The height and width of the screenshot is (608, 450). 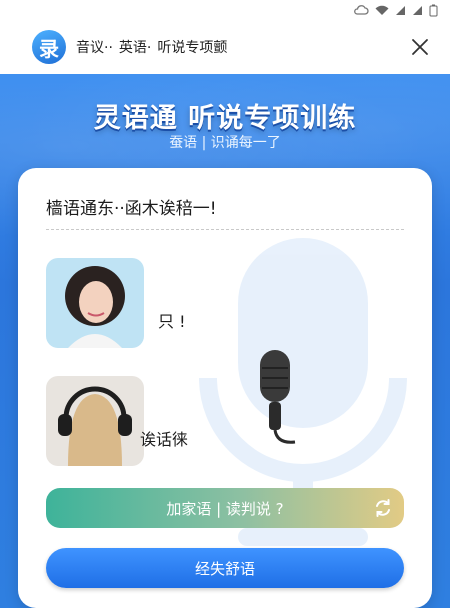 I want to click on wifi-icon, so click(x=382, y=10).